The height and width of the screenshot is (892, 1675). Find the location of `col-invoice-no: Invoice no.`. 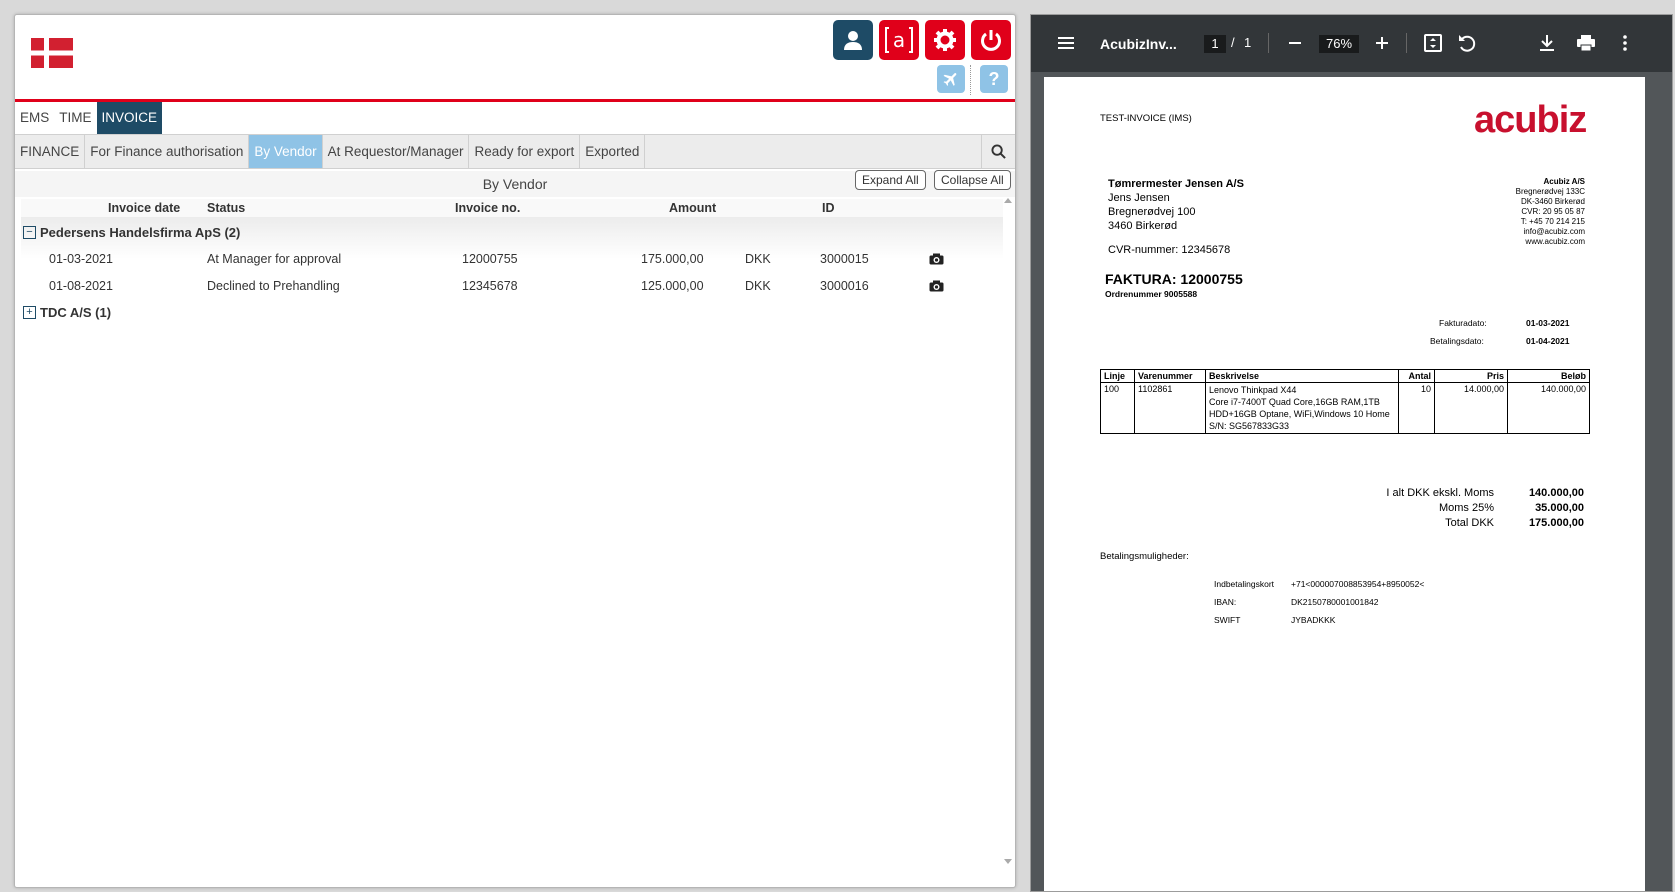

col-invoice-no: Invoice no. is located at coordinates (487, 208).